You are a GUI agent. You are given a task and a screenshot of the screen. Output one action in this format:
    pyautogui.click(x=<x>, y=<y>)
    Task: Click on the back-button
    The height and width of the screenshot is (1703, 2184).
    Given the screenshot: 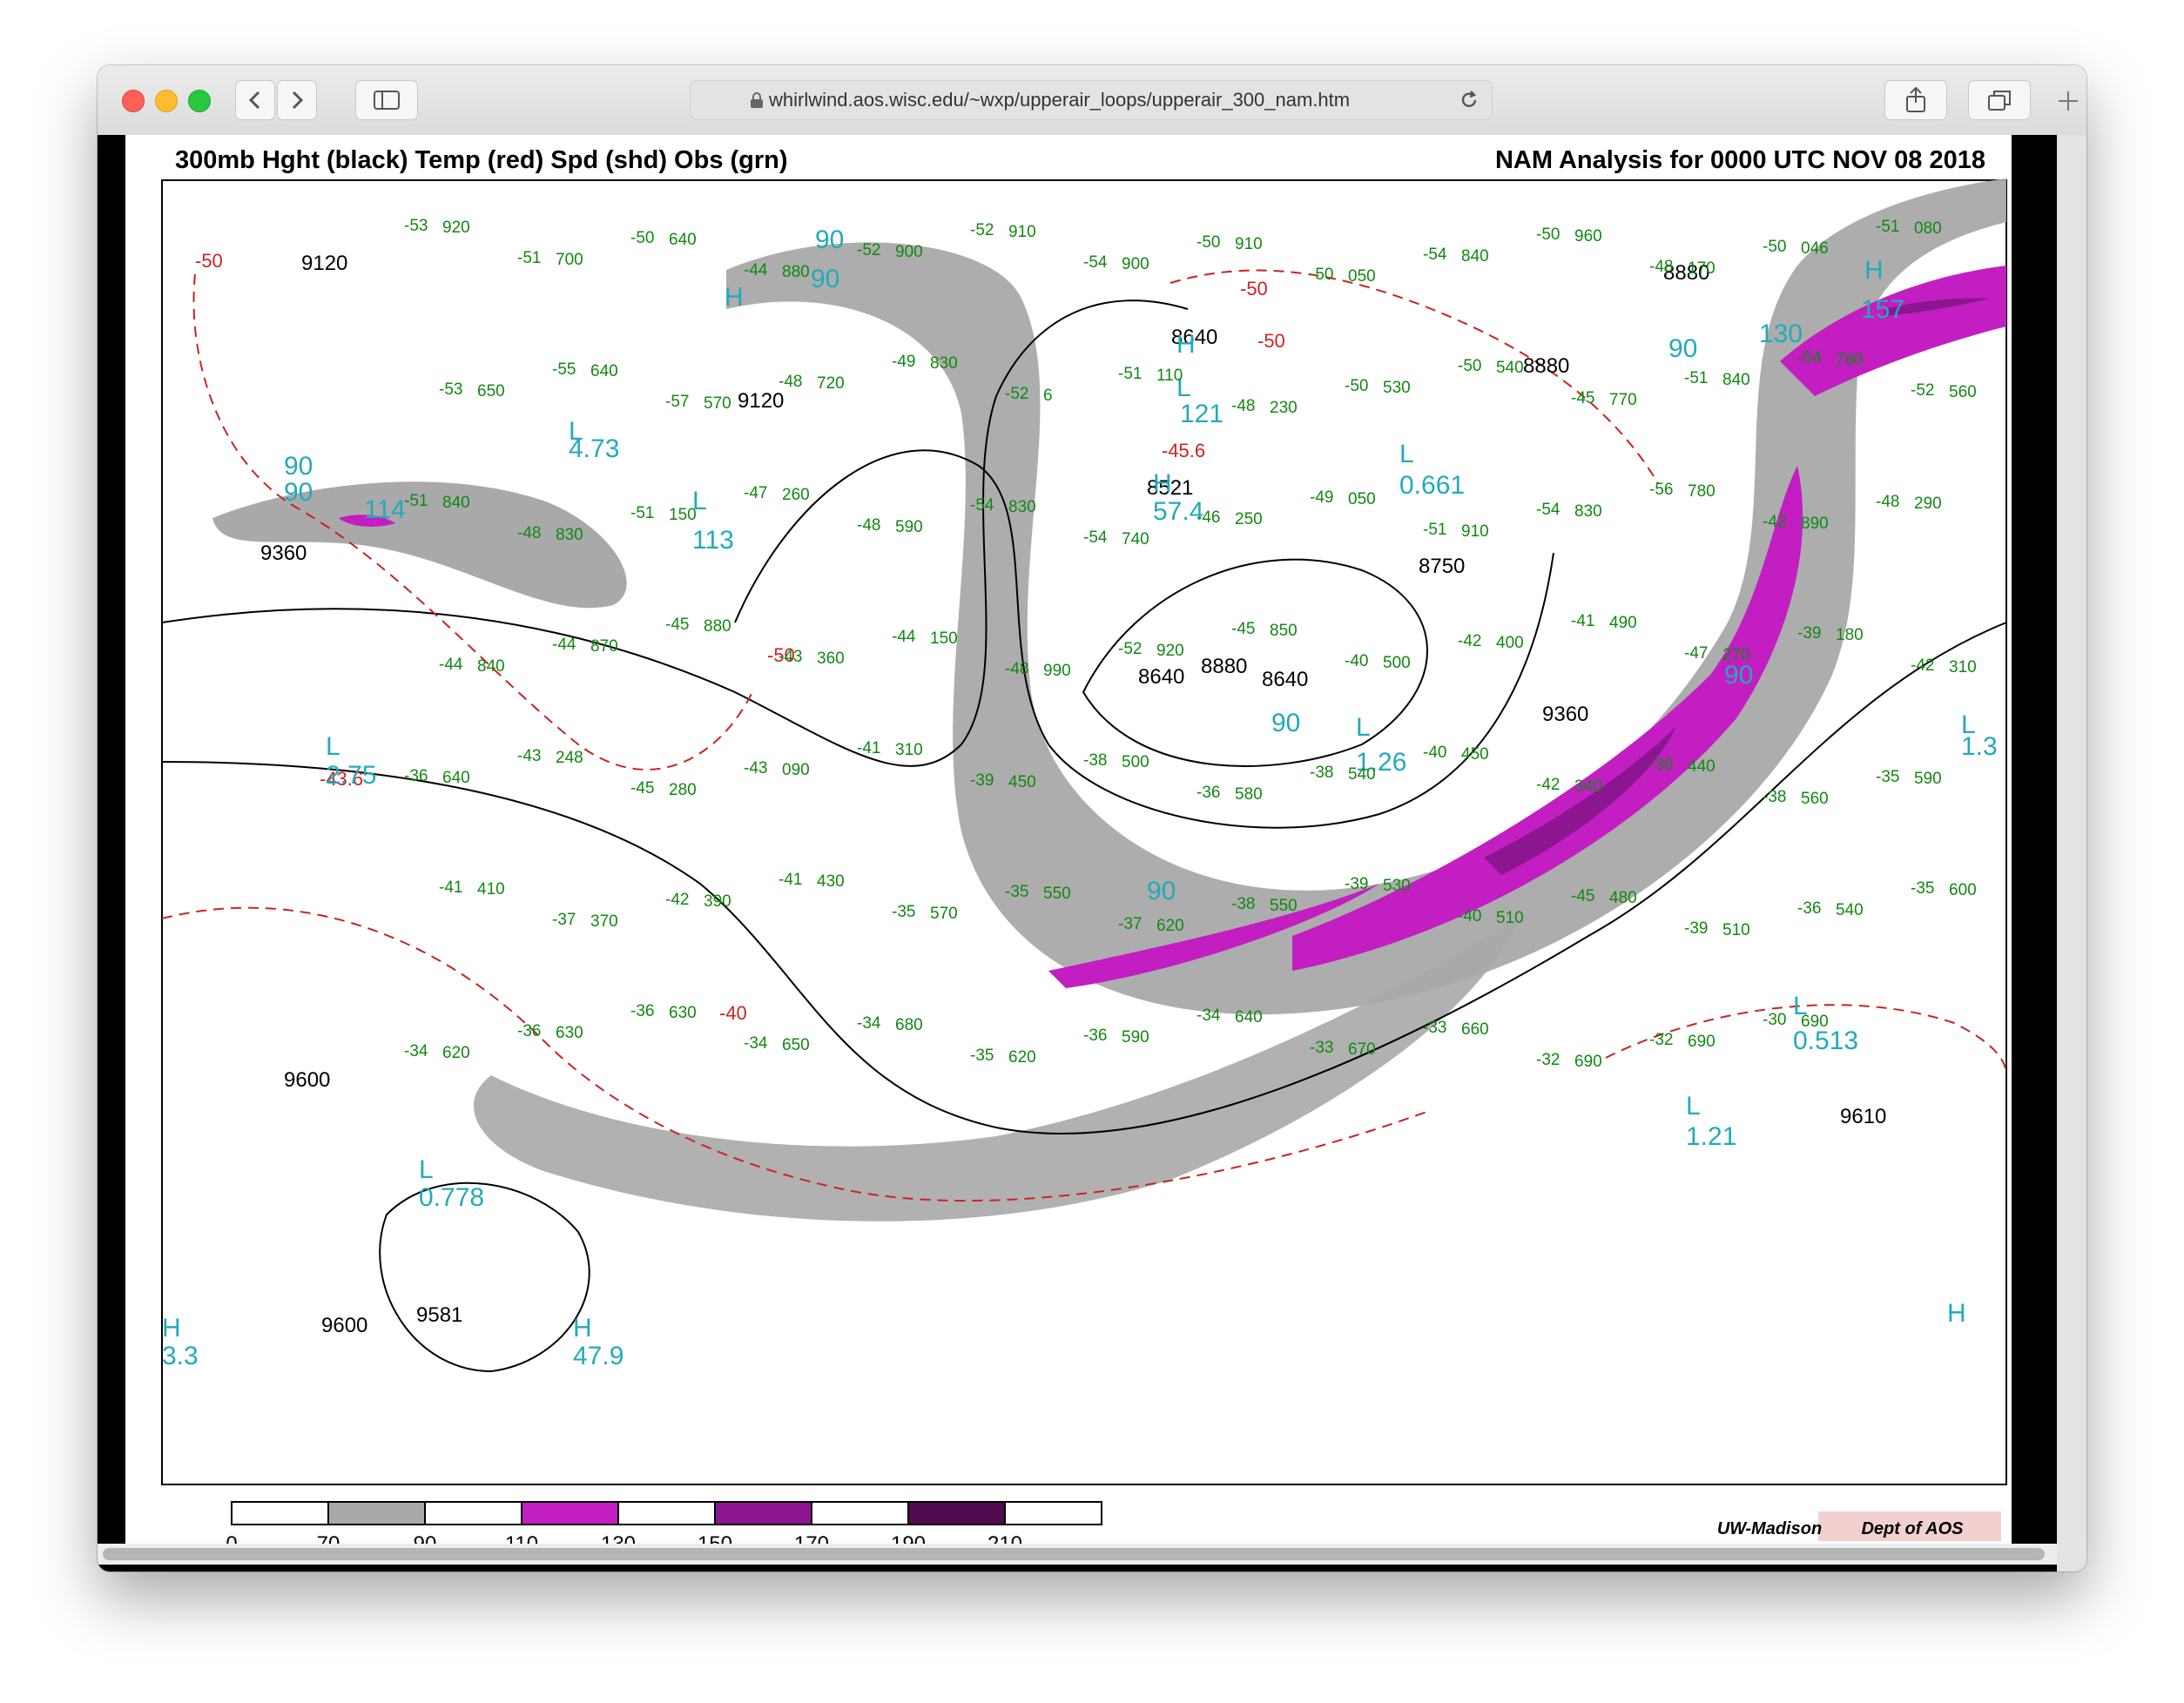 What is the action you would take?
    pyautogui.click(x=255, y=100)
    